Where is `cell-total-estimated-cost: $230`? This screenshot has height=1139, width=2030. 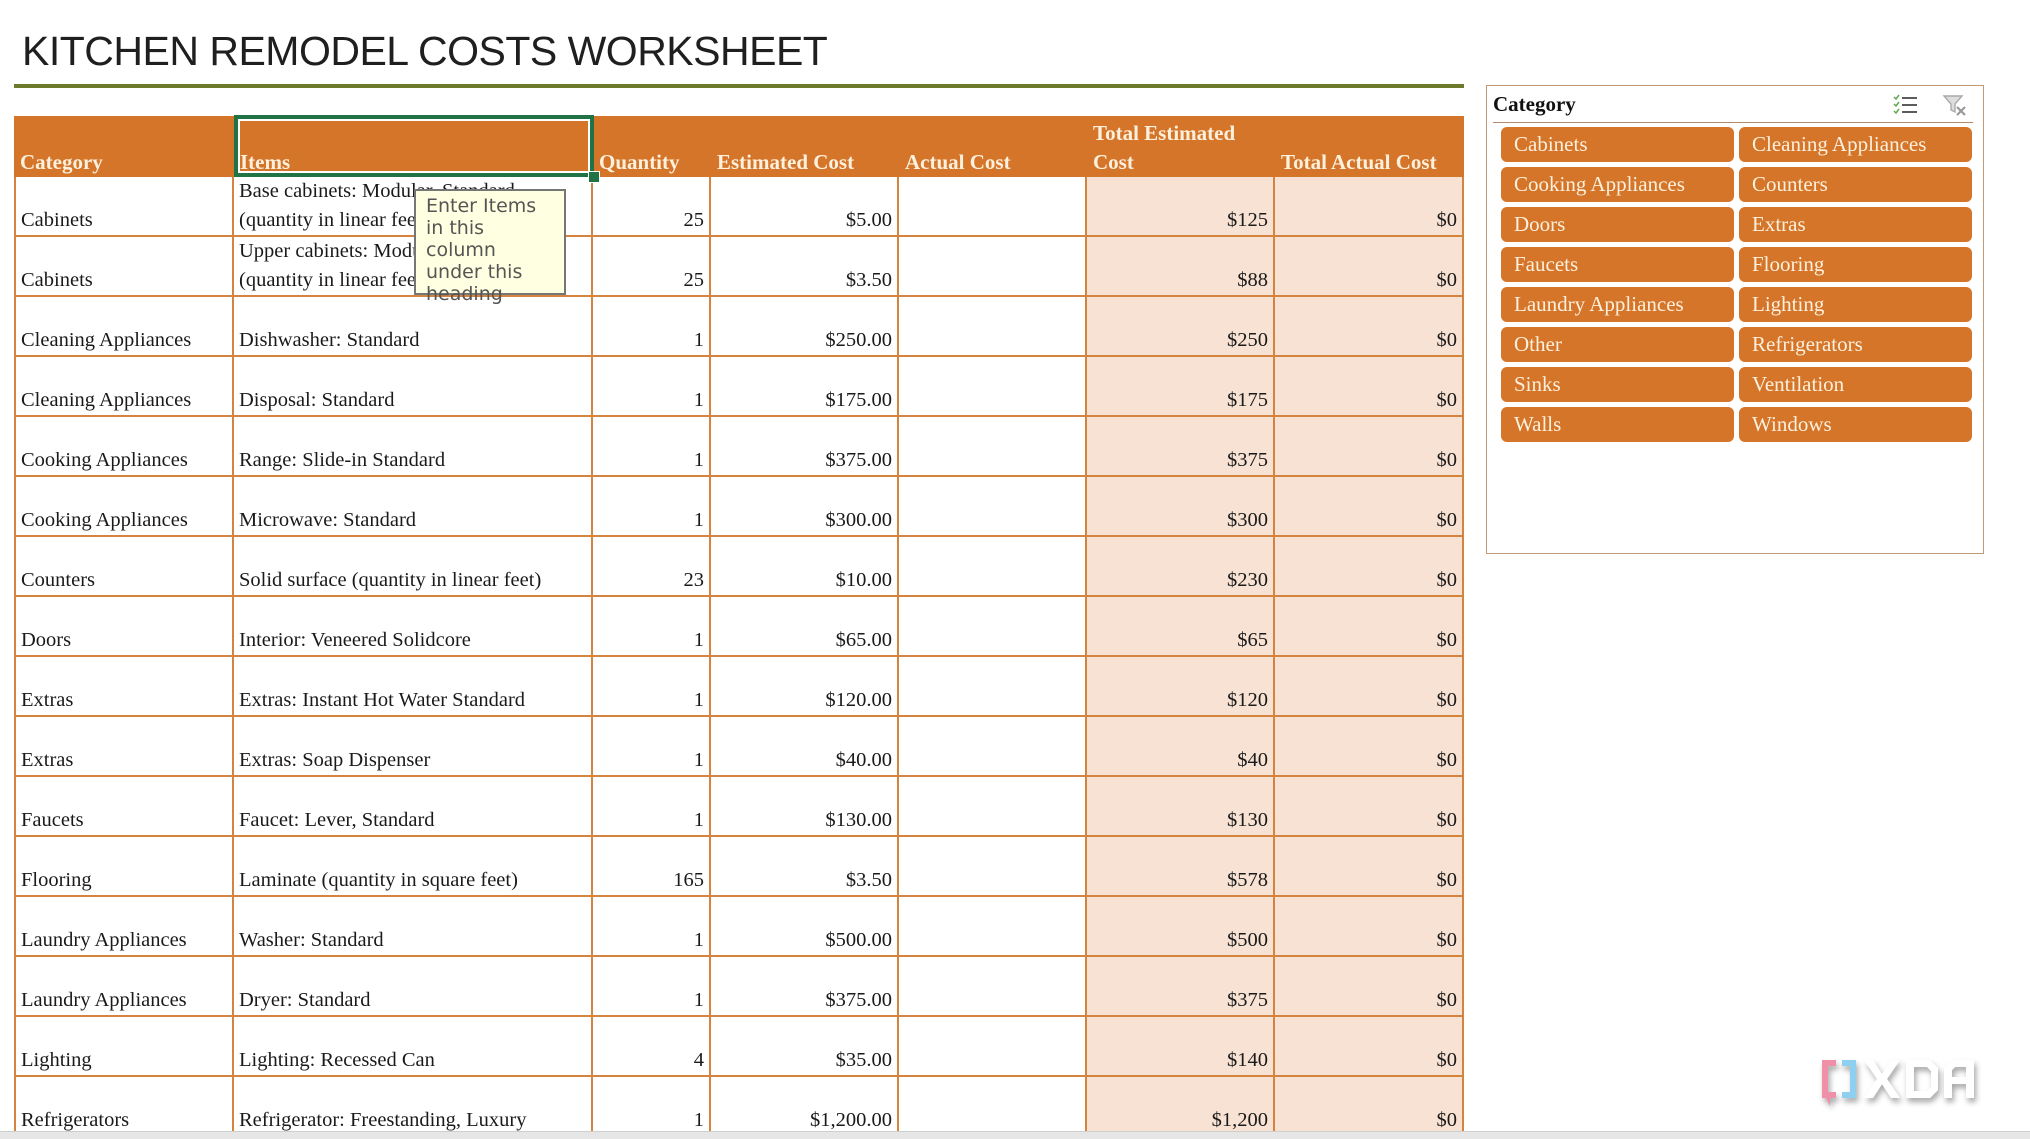
cell-total-estimated-cost: $230 is located at coordinates (1181, 567).